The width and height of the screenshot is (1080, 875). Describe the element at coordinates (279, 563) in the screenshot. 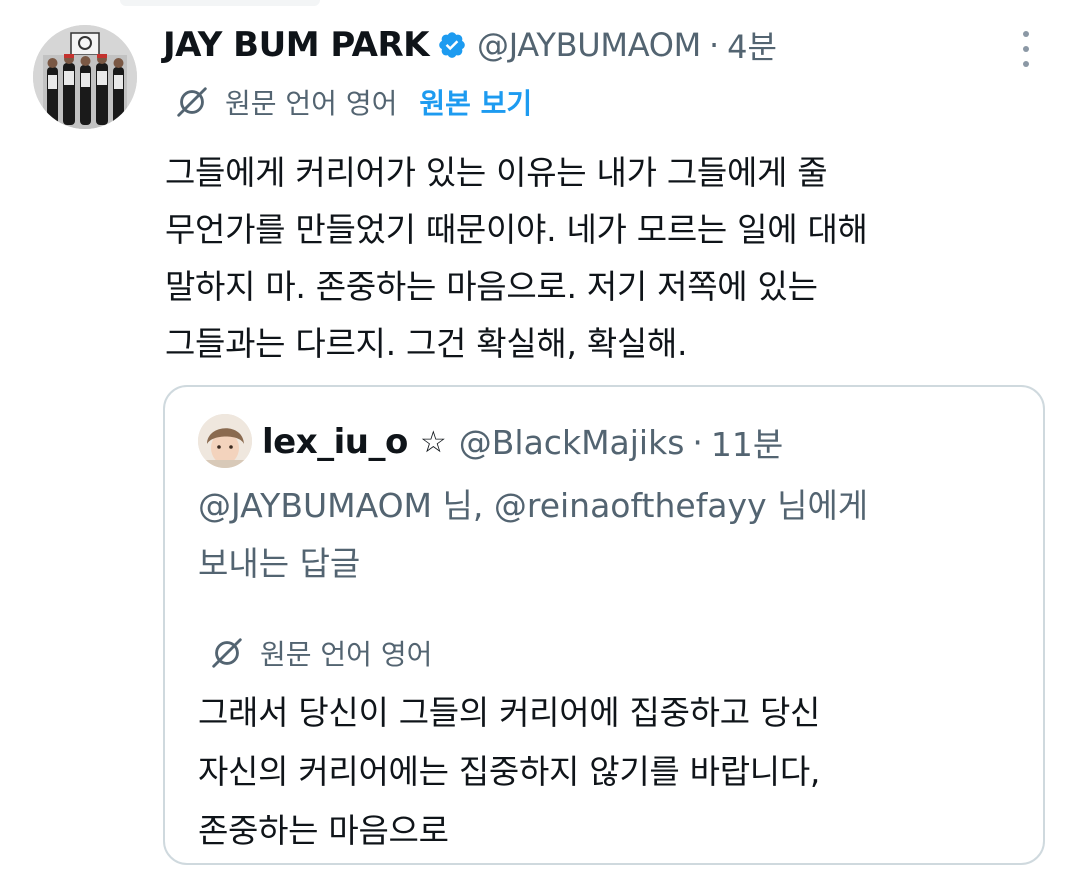

I see `replying-to-line: 보내는 답글` at that location.